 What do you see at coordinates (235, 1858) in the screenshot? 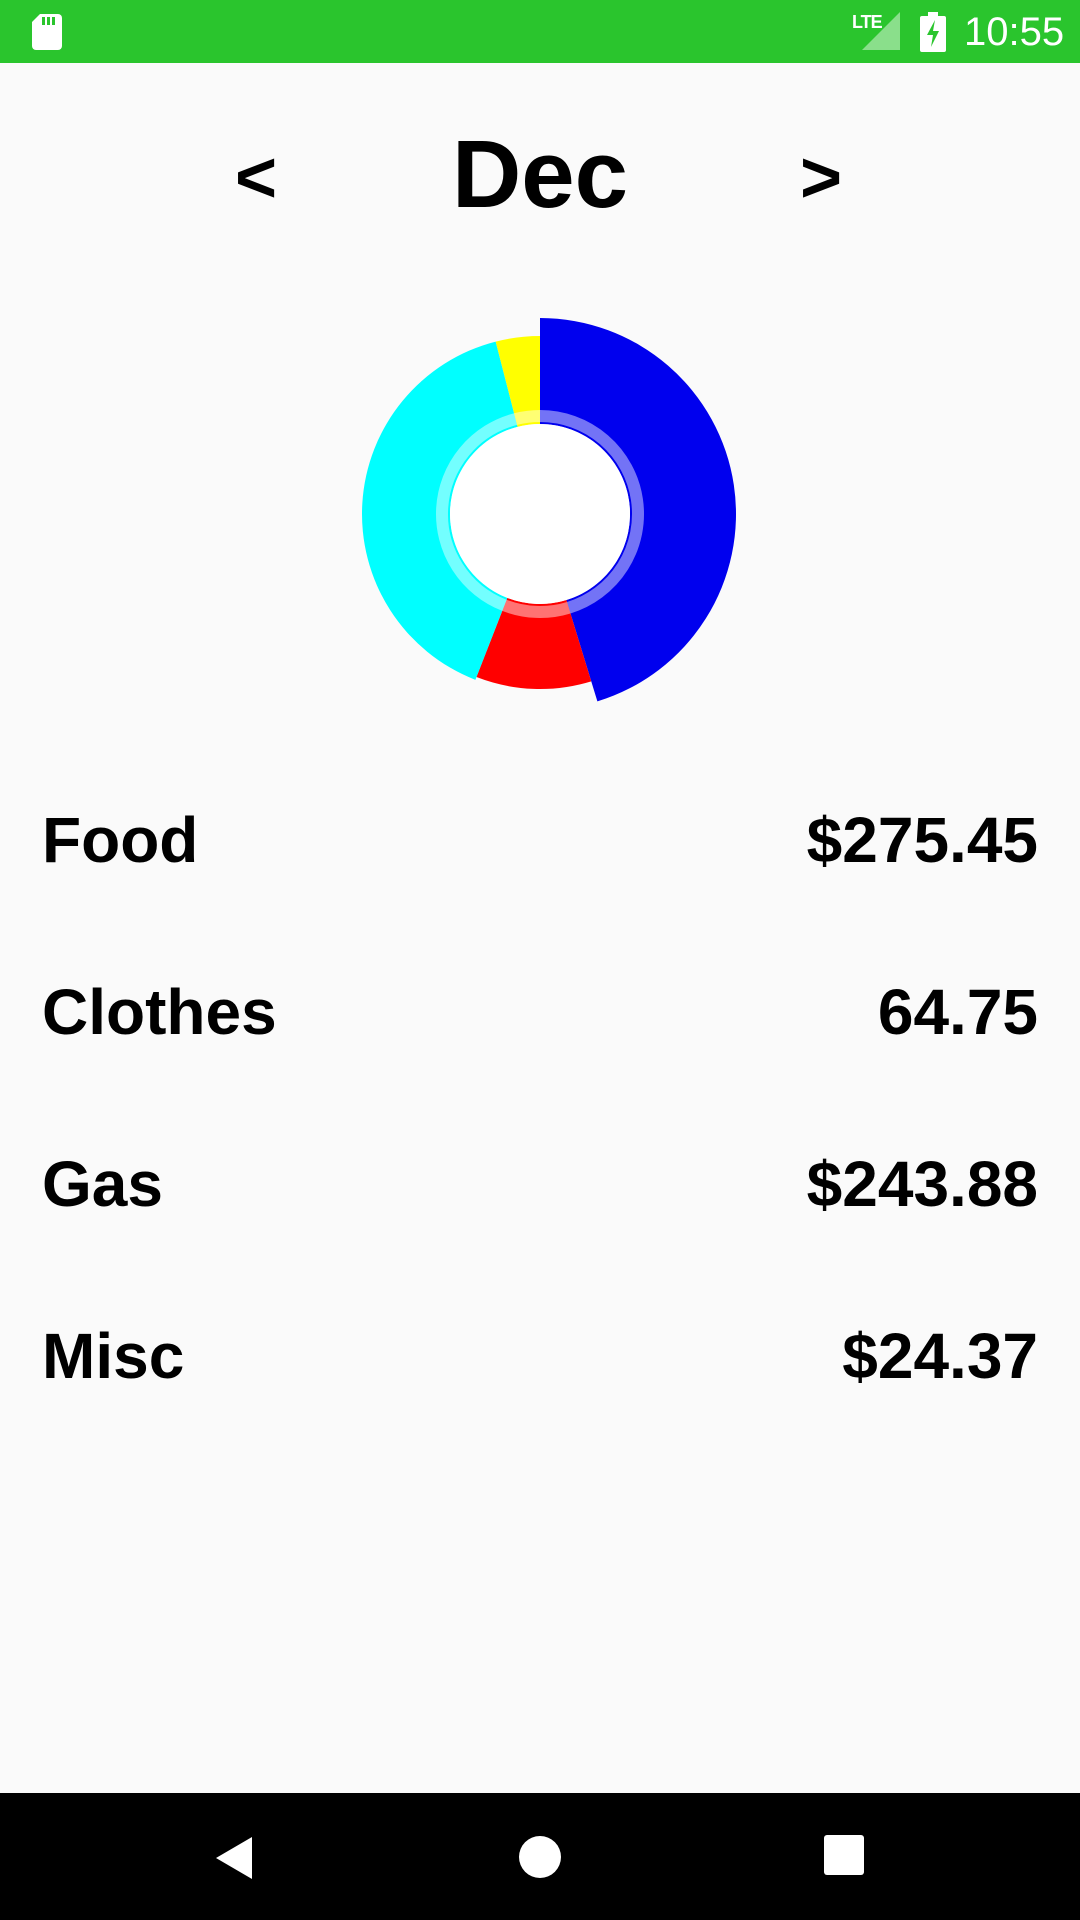
I see `back-icon` at bounding box center [235, 1858].